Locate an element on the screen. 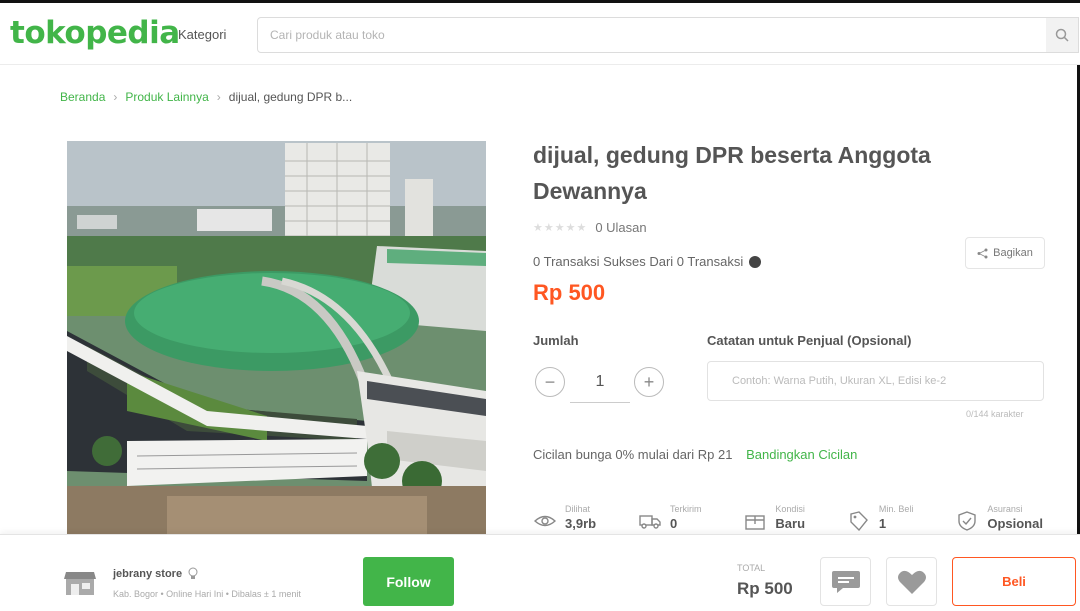 The height and width of the screenshot is (611, 1080). transaction-text: 0 Transaksi Sukses Dari 0 Transaksi is located at coordinates (638, 261).